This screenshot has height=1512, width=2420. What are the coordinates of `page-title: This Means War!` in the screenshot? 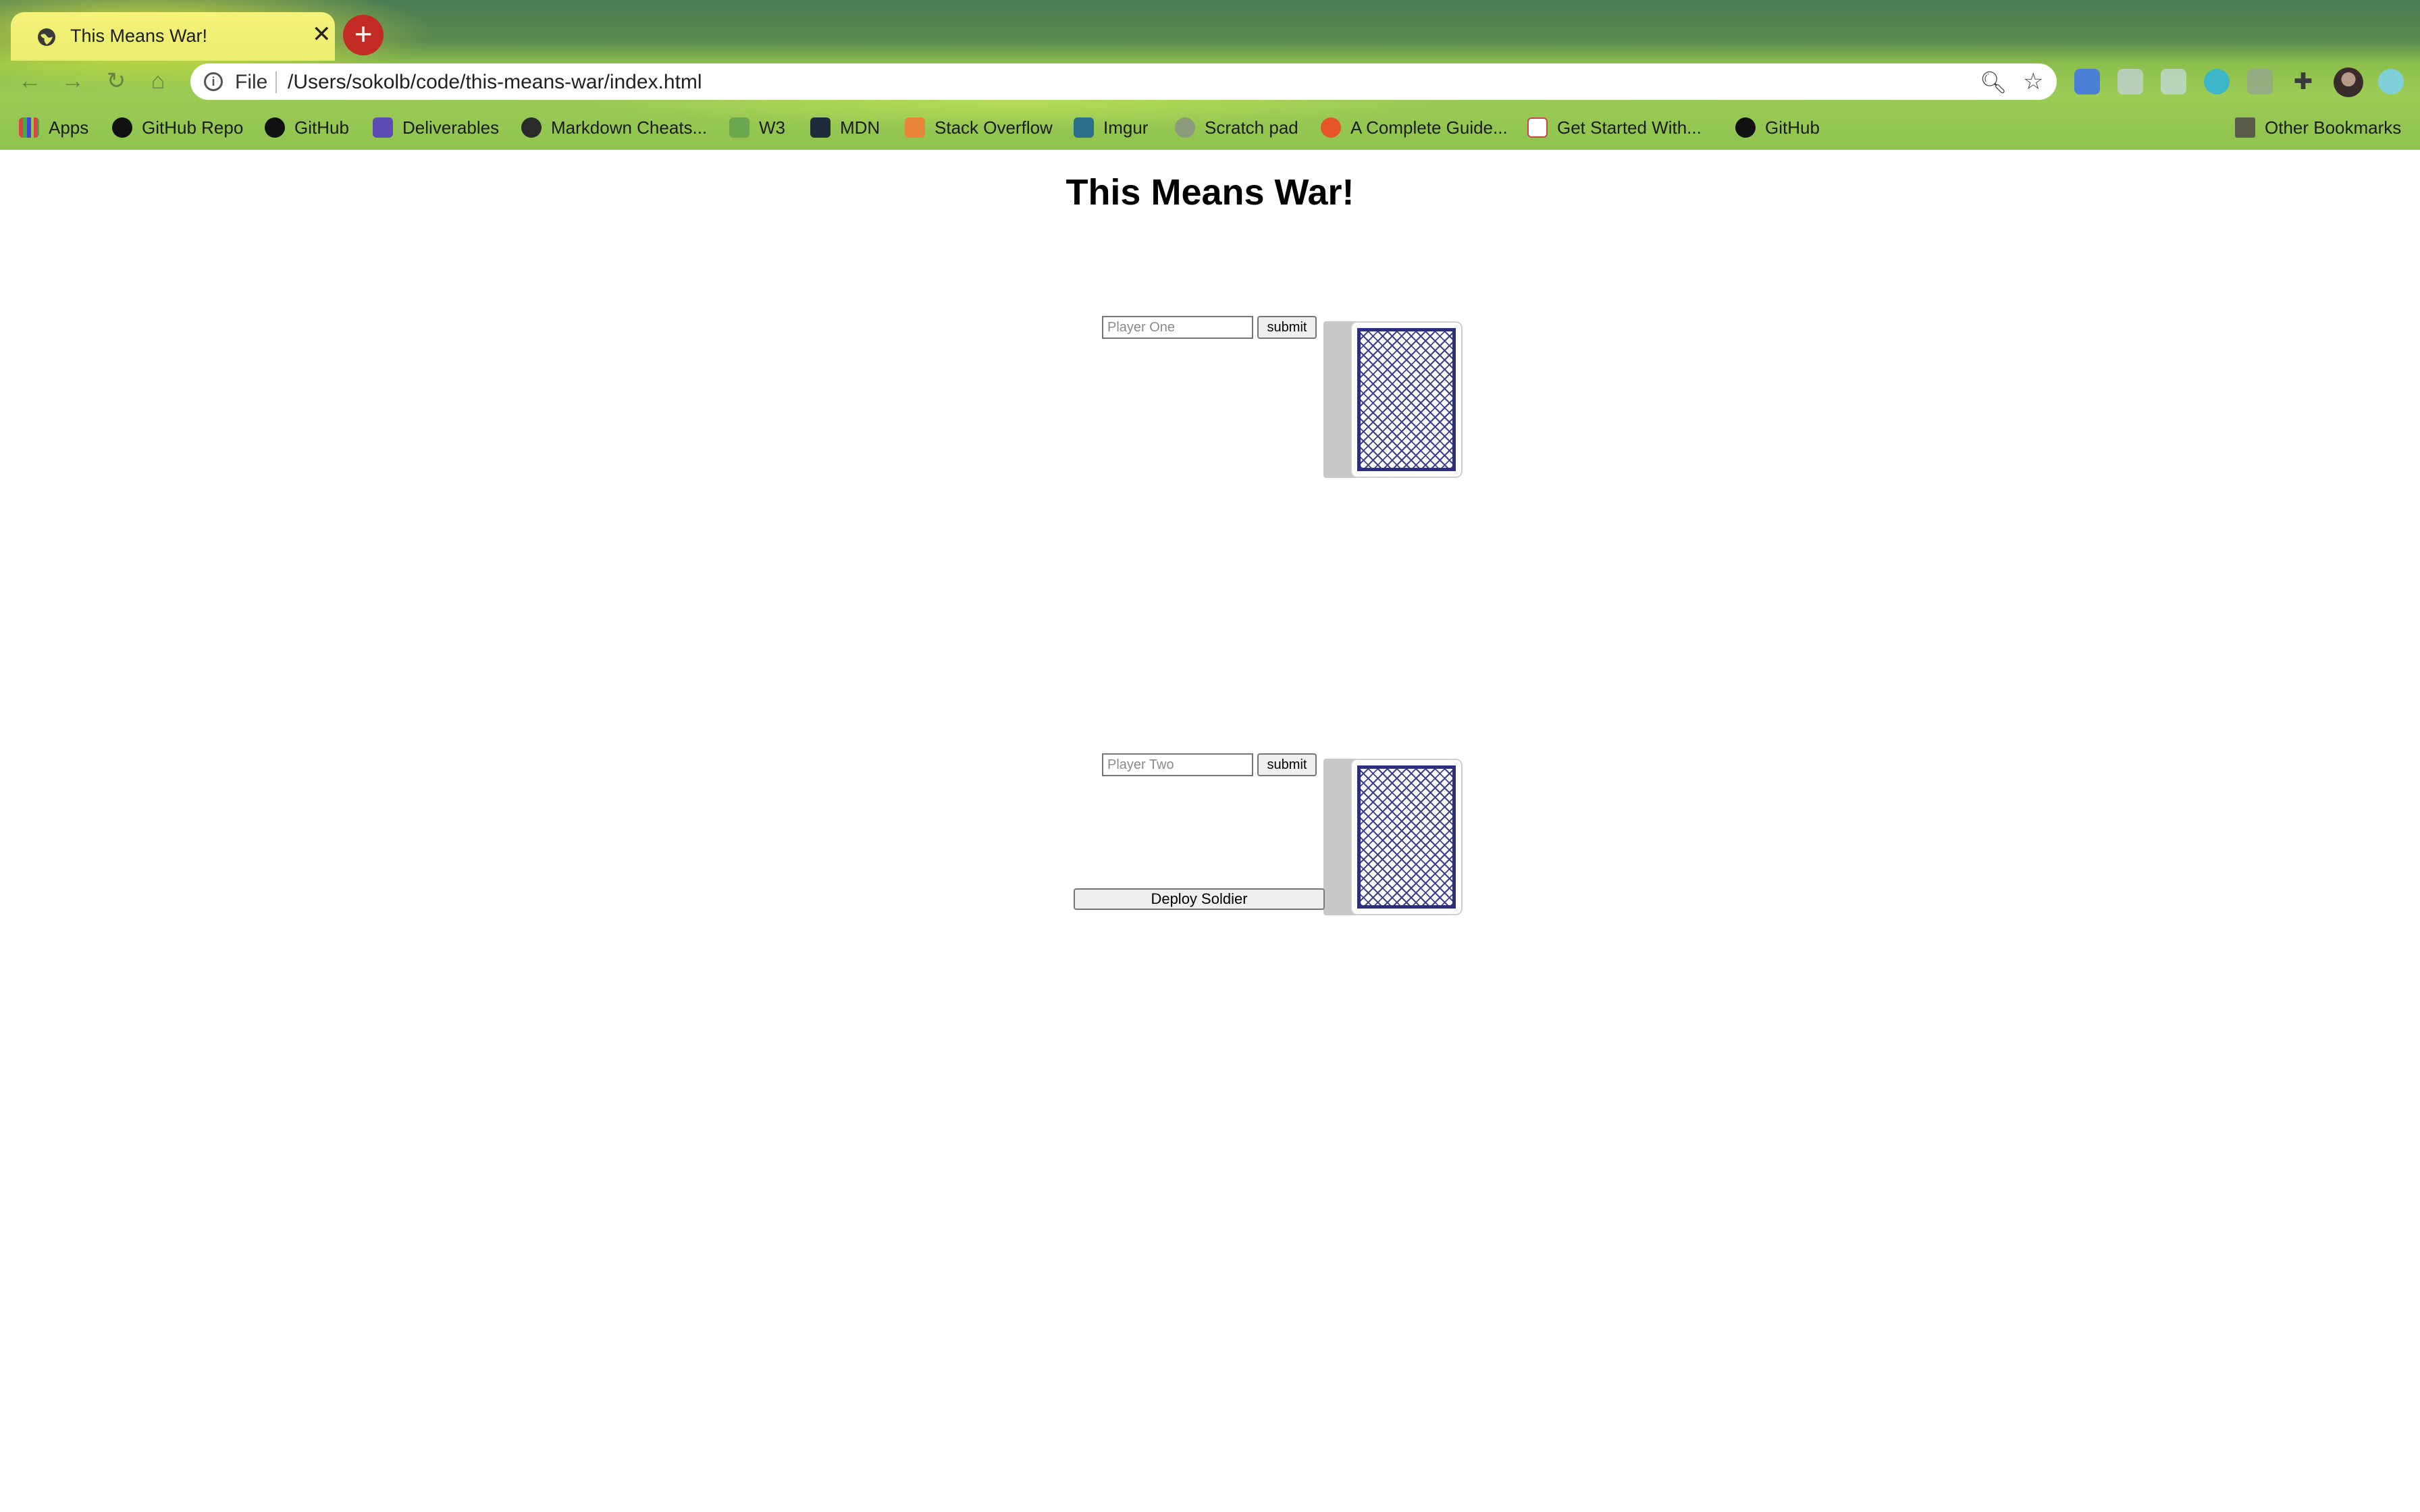 It's located at (1210, 192).